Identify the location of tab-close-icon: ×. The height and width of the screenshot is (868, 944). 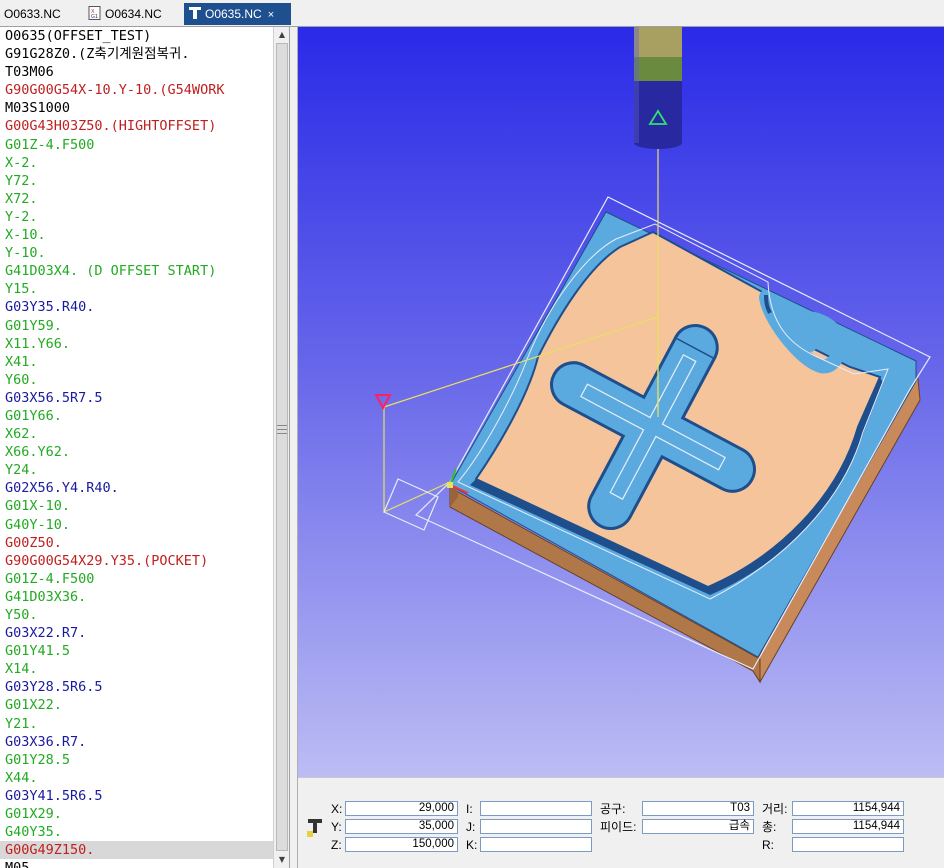
(271, 15).